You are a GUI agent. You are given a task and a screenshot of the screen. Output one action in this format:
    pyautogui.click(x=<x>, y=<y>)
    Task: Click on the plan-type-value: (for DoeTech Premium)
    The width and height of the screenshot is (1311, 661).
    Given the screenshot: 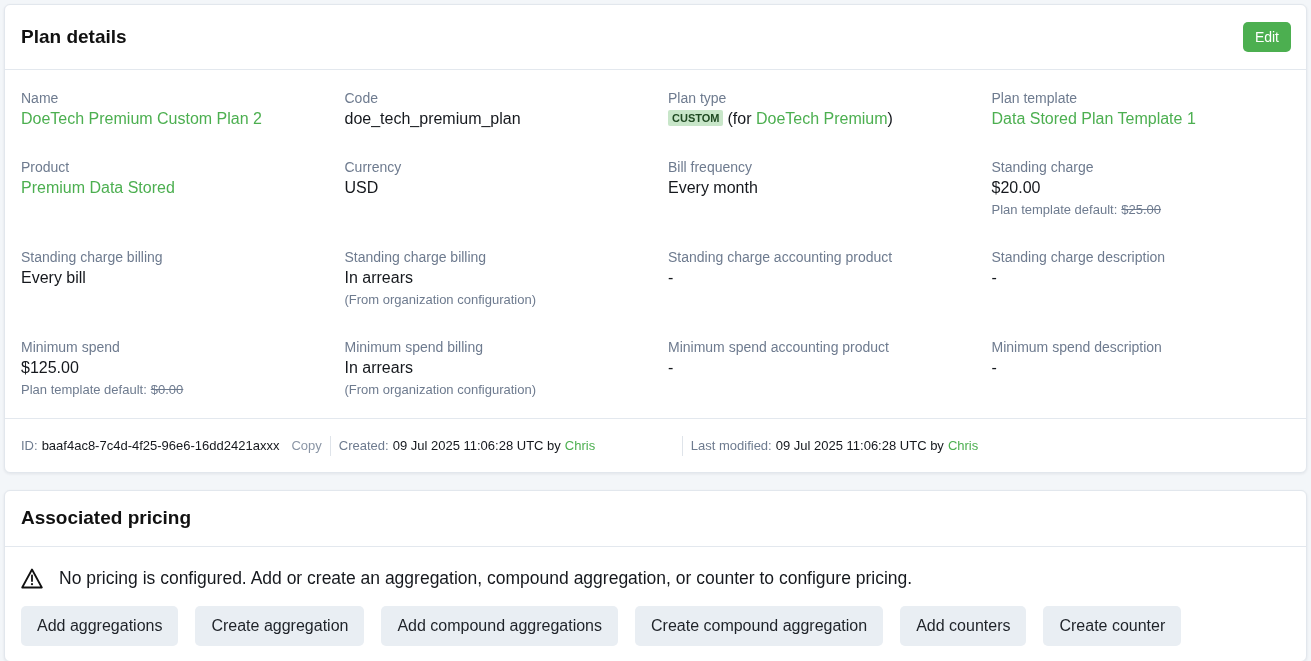 What is the action you would take?
    pyautogui.click(x=810, y=118)
    